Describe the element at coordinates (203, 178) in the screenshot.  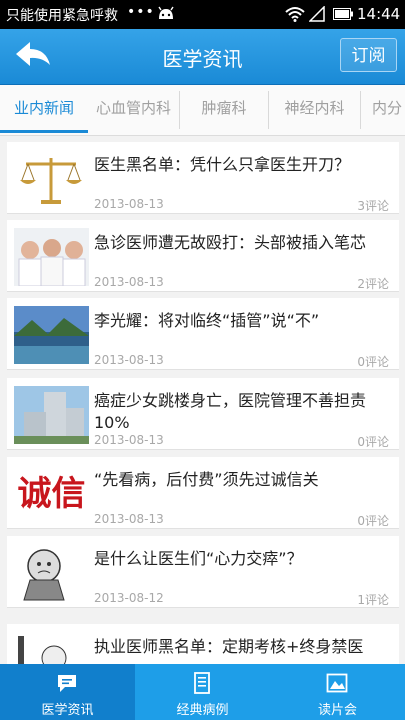
I see `article-item: 医生黑名单：凭什么只拿医生开刀？ 2013-08-13 3评论` at that location.